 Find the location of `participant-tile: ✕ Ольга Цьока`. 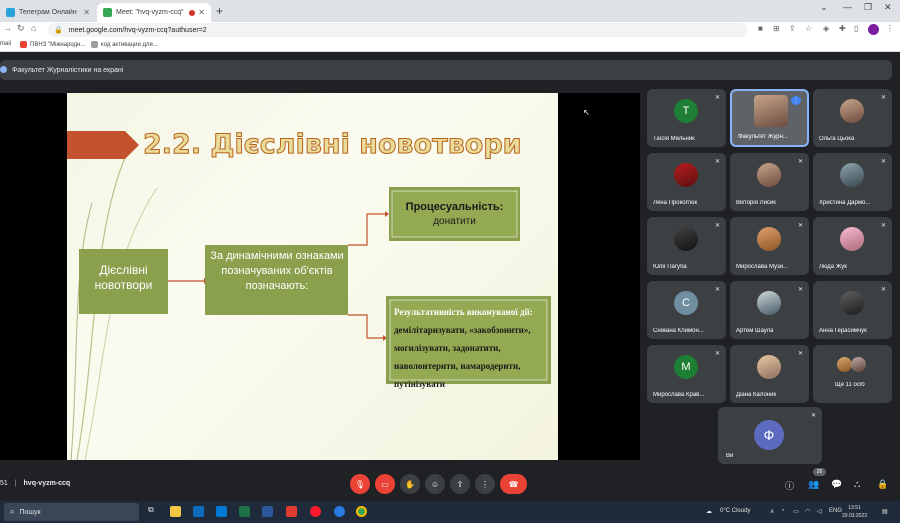

participant-tile: ✕ Ольга Цьока is located at coordinates (852, 118).